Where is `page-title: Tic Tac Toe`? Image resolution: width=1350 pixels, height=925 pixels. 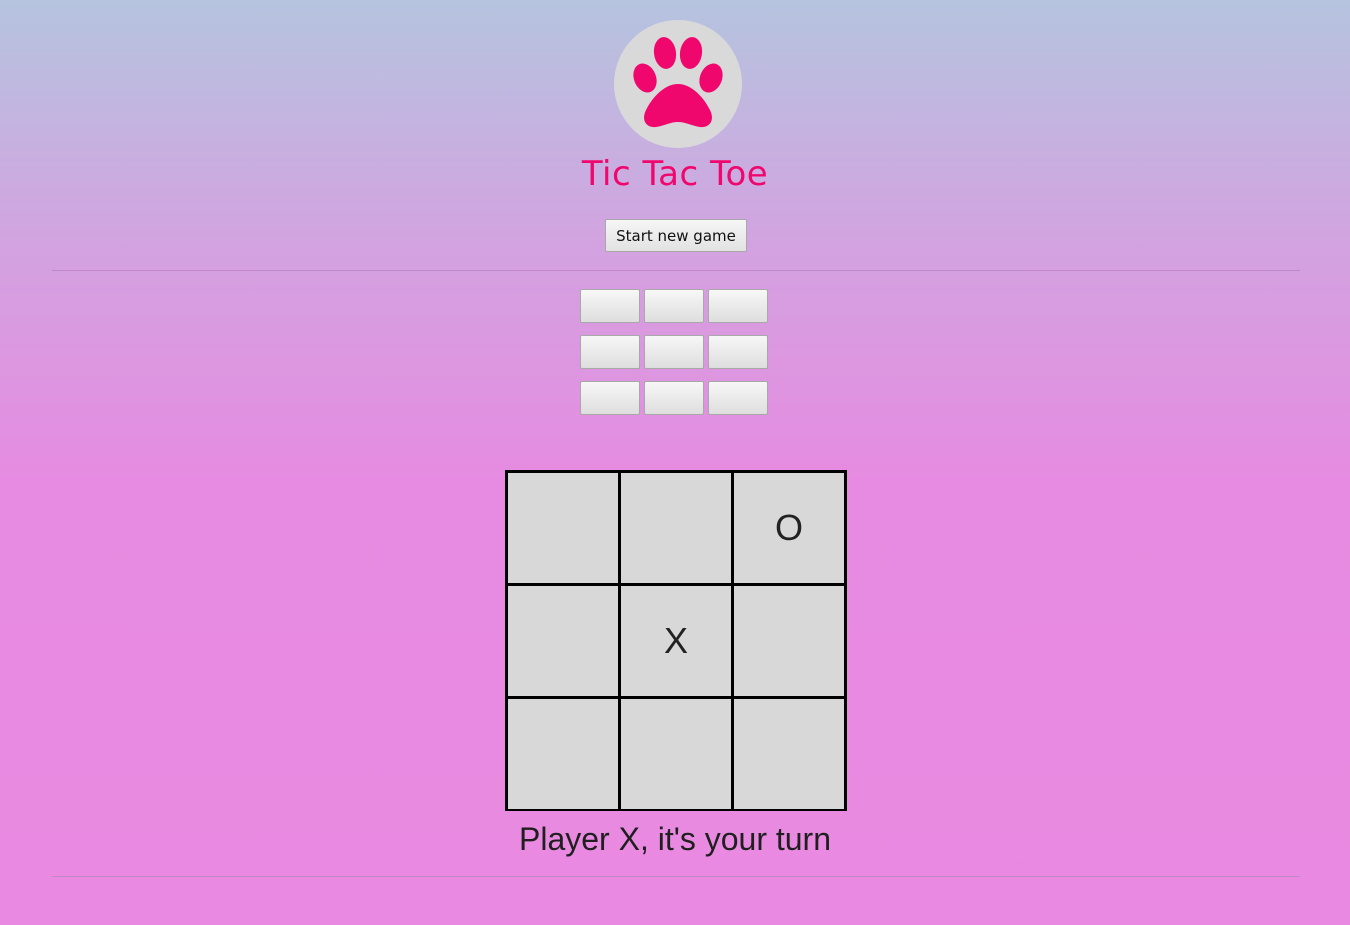
page-title: Tic Tac Toe is located at coordinates (675, 174).